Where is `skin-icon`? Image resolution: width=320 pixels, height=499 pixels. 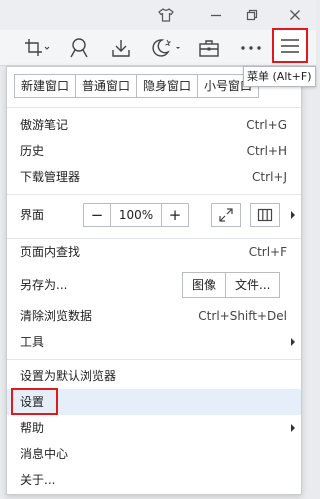
skin-icon is located at coordinates (166, 15).